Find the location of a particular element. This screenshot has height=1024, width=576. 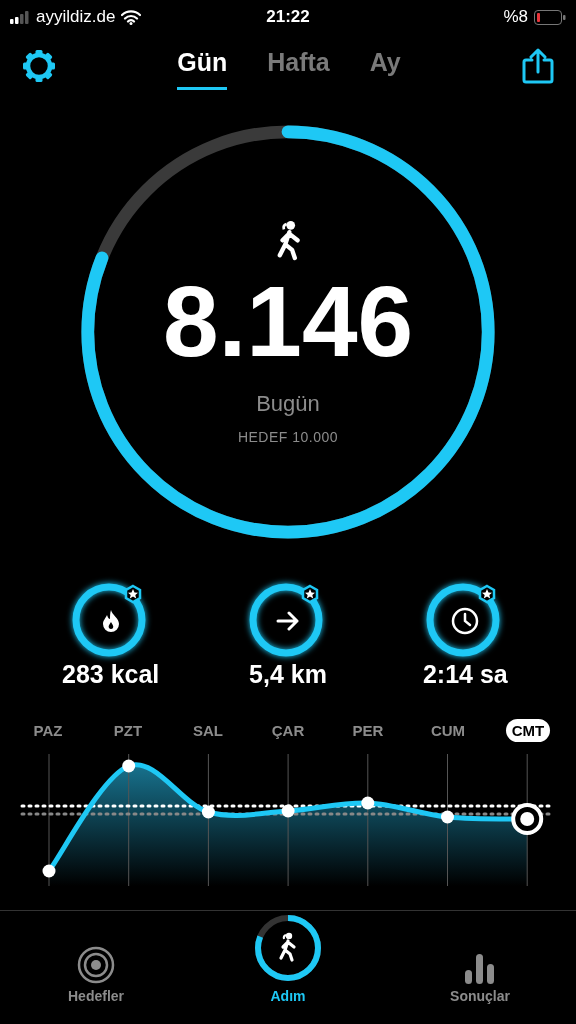

day-label: PAZ is located at coordinates (48, 730).